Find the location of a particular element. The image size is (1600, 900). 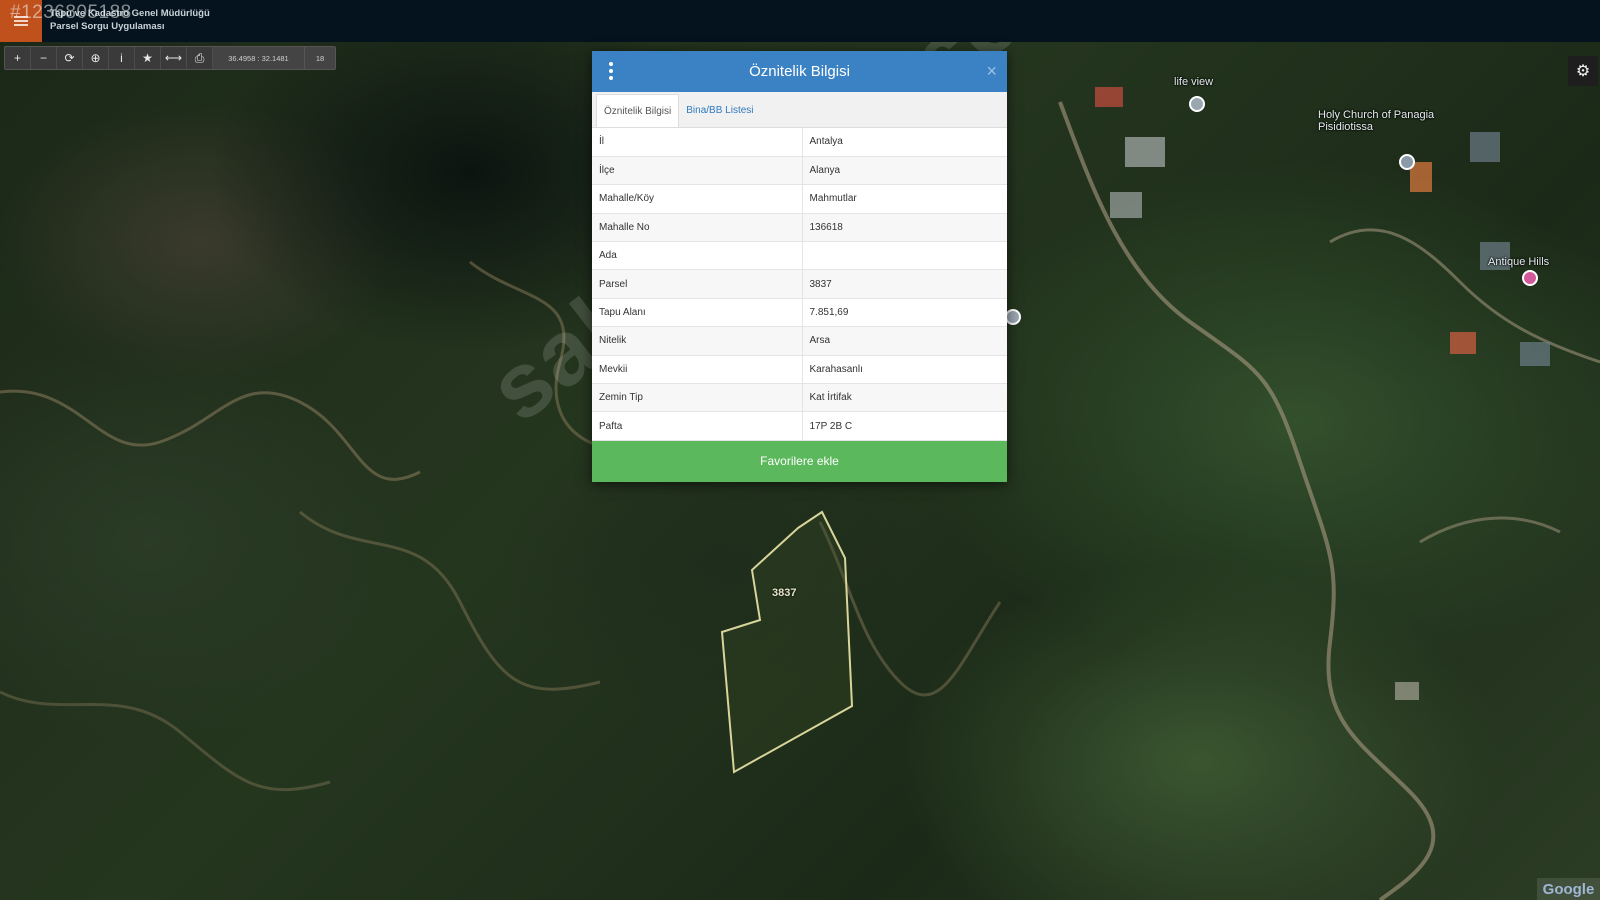

map-toolbar: + − ⟳ ⊕ i ★ ⟷ ⎙ 36.4958 : 32.1481 18 is located at coordinates (170, 58).